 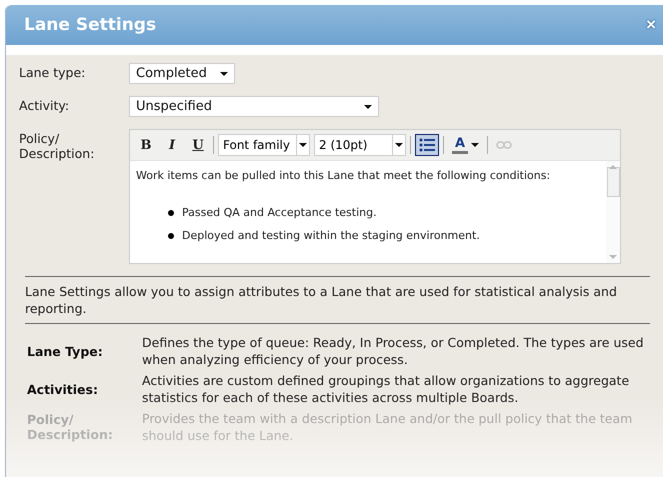 I want to click on toolbar-dropdown: 2 (10pt), so click(x=360, y=145).